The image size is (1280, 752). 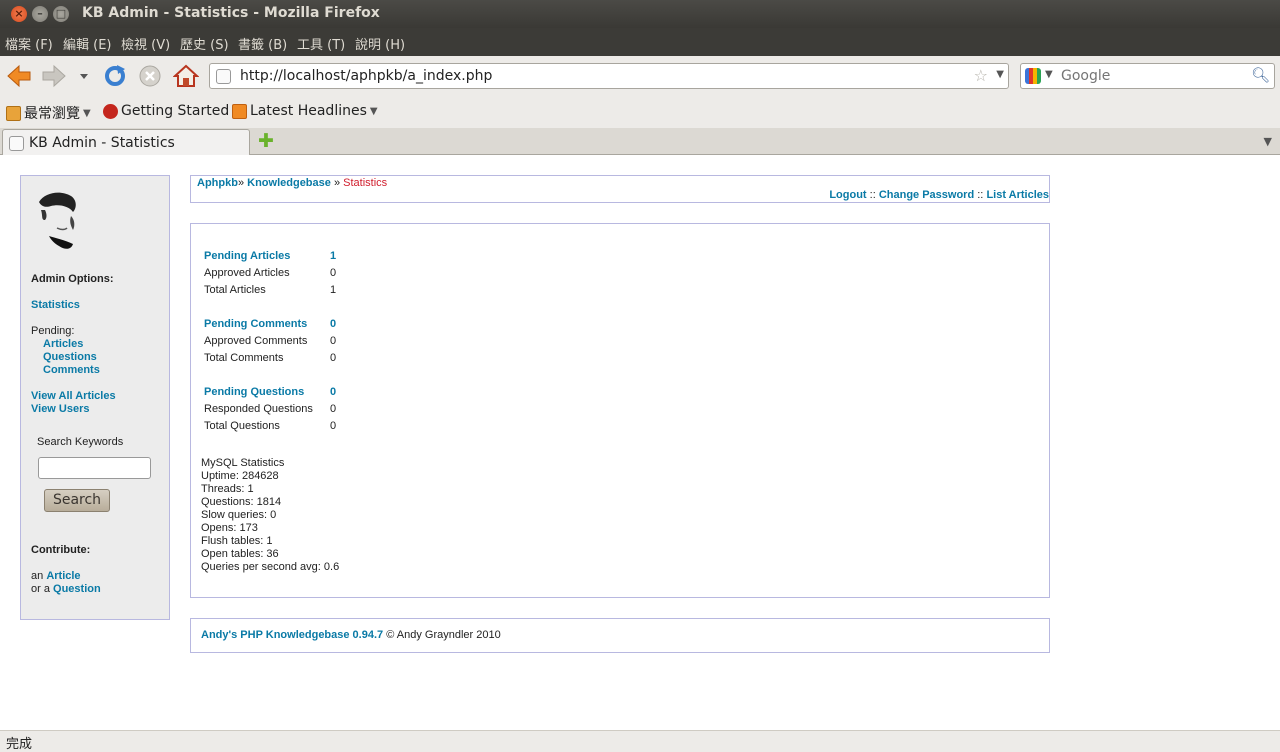 What do you see at coordinates (1017, 195) in the screenshot?
I see `list-articles-link: List Articles` at bounding box center [1017, 195].